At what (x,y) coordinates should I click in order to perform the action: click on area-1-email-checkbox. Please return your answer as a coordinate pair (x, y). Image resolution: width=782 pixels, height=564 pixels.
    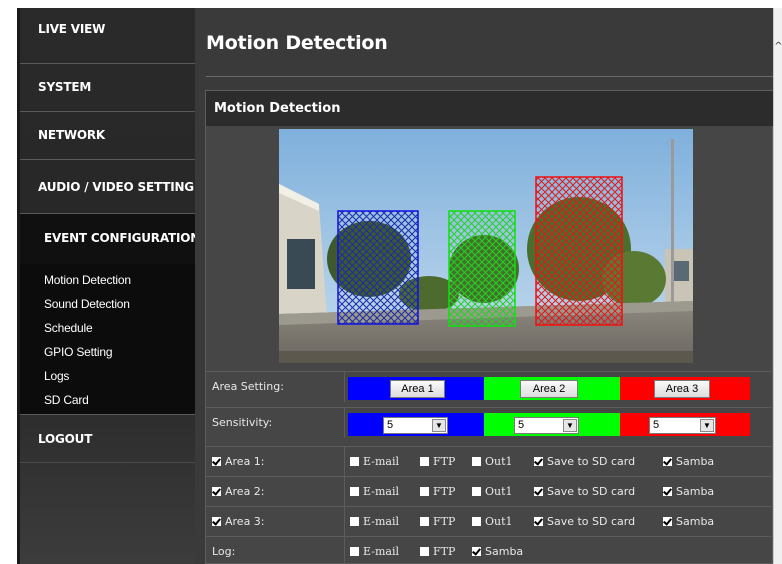
    Looking at the image, I should click on (354, 461).